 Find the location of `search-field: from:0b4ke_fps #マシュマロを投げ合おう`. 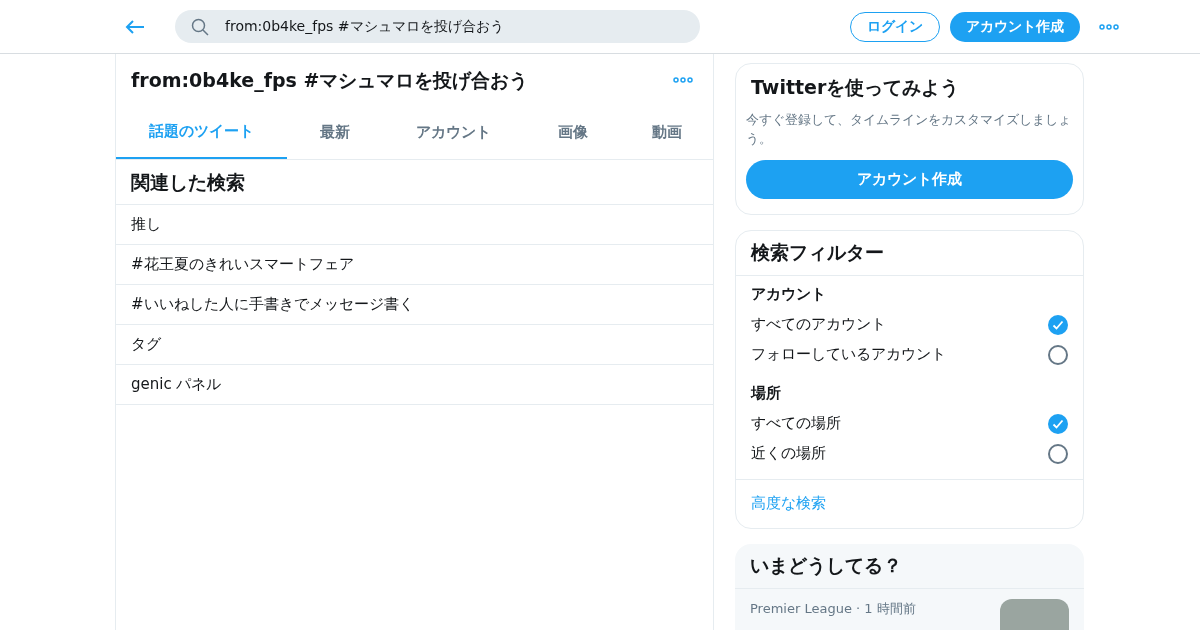

search-field: from:0b4ke_fps #マシュマロを投げ合おう is located at coordinates (437, 26).